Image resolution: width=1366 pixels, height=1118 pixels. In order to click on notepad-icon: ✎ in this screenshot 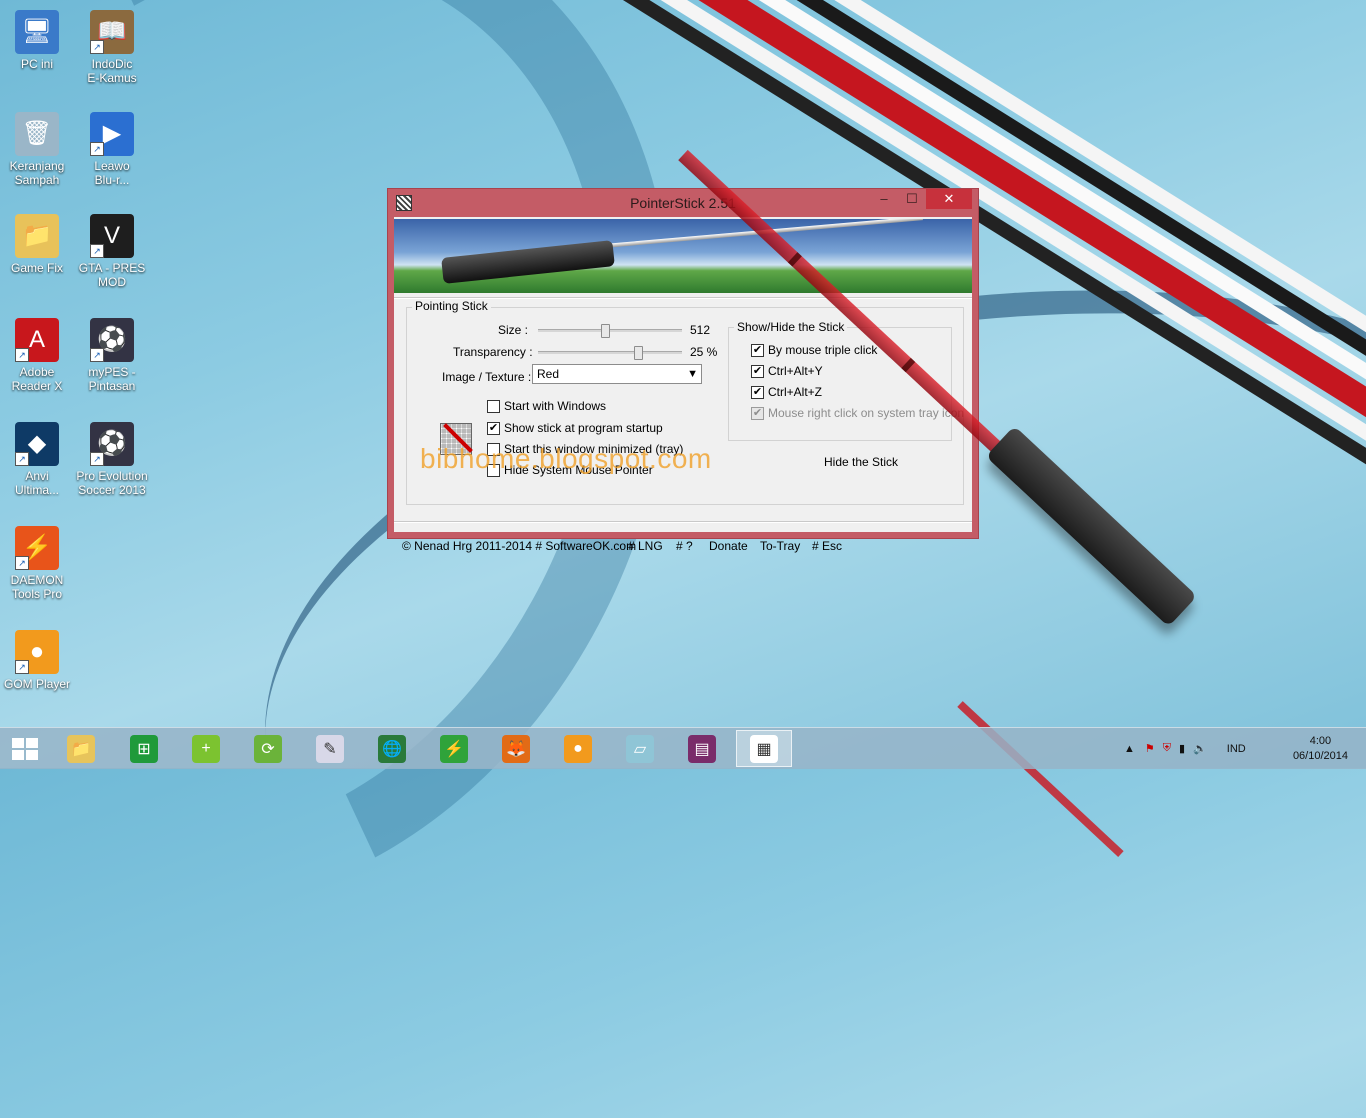, I will do `click(330, 748)`.